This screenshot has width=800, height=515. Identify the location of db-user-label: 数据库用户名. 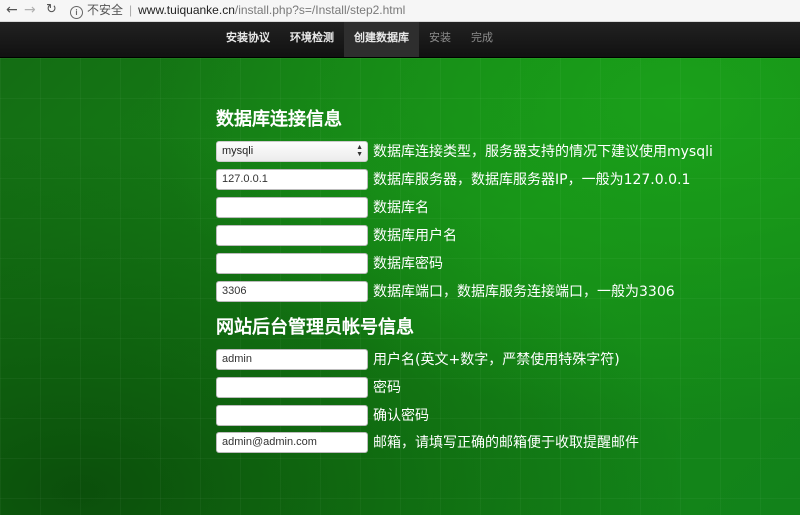
(415, 236).